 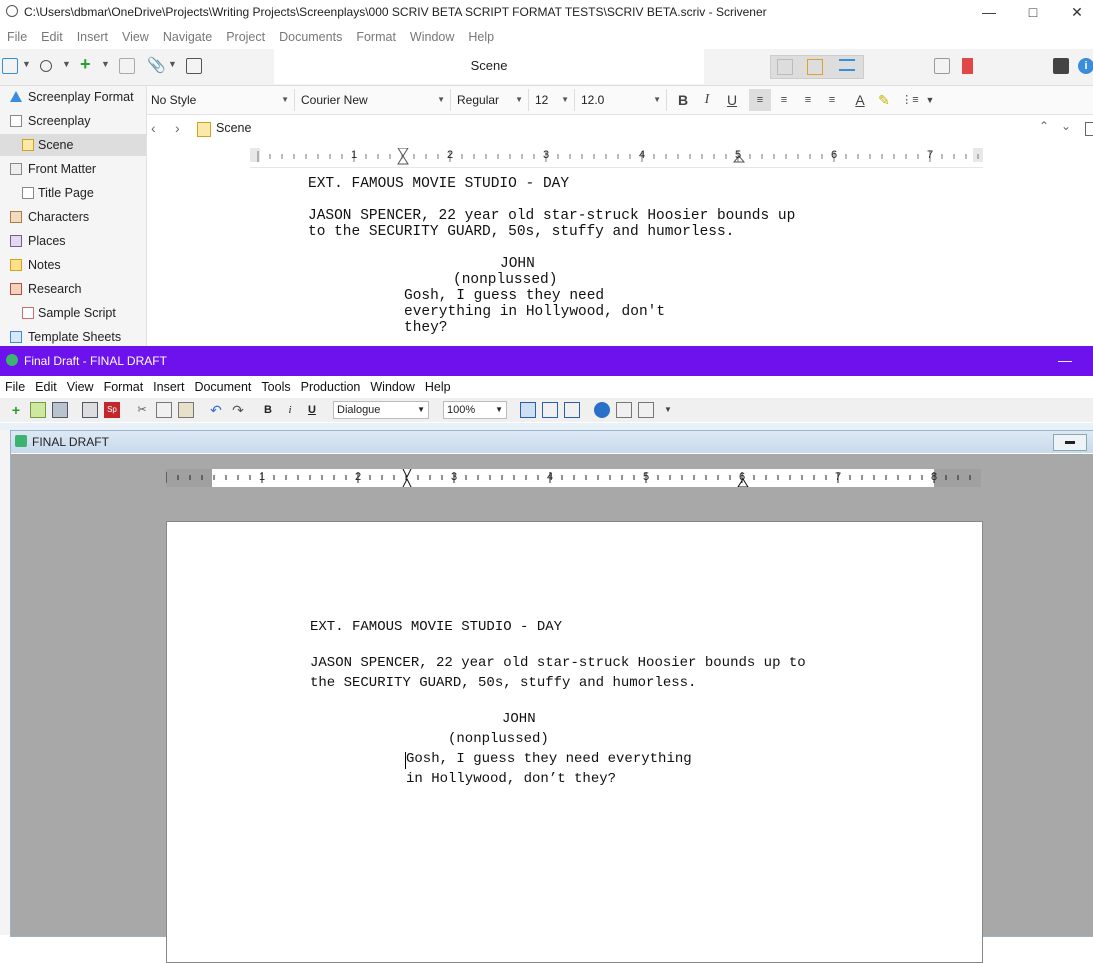 What do you see at coordinates (504, 296) in the screenshot?
I see `dialogue-line: Gosh, I guess they need` at bounding box center [504, 296].